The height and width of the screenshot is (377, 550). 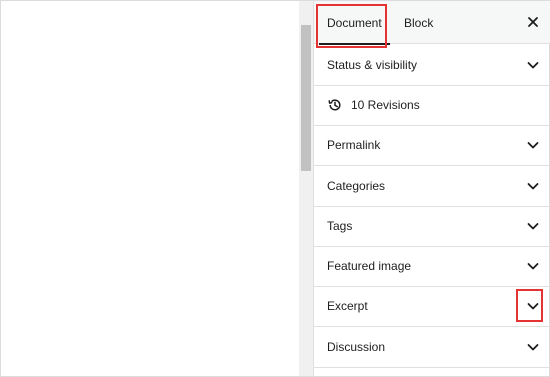 I want to click on panel-label: Permalink, so click(x=354, y=145).